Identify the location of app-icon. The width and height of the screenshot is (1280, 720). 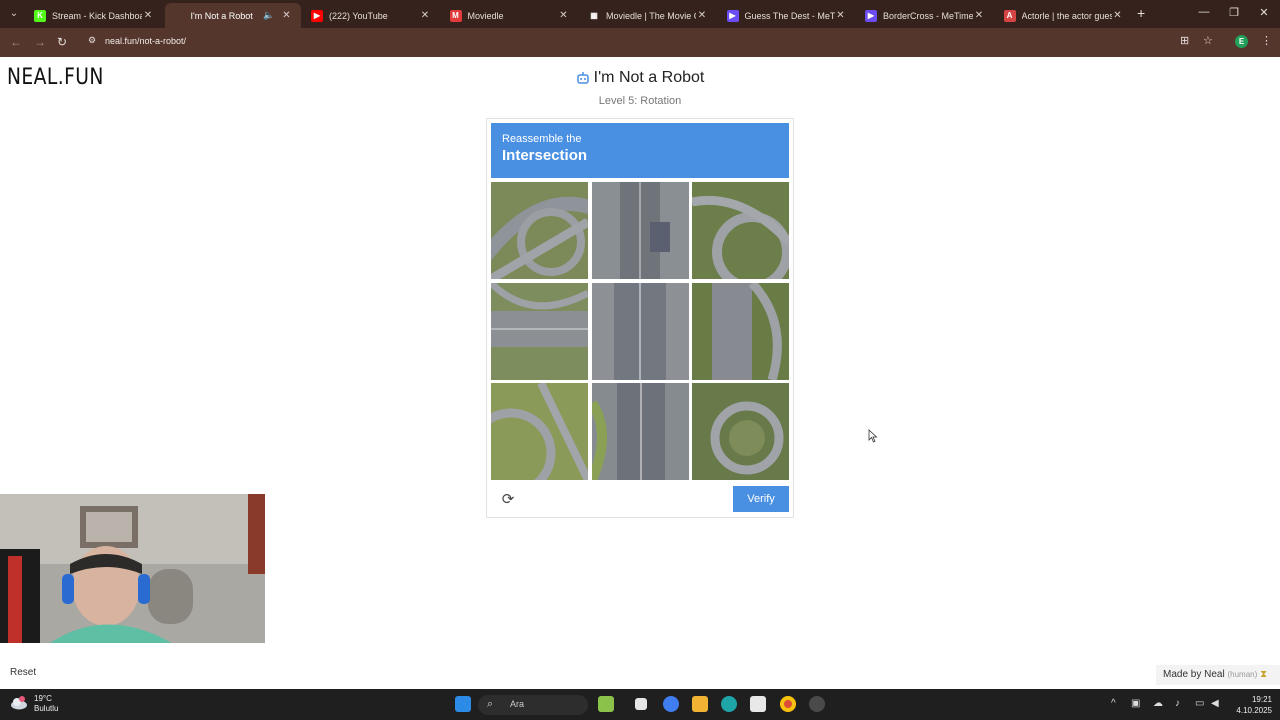
(817, 704).